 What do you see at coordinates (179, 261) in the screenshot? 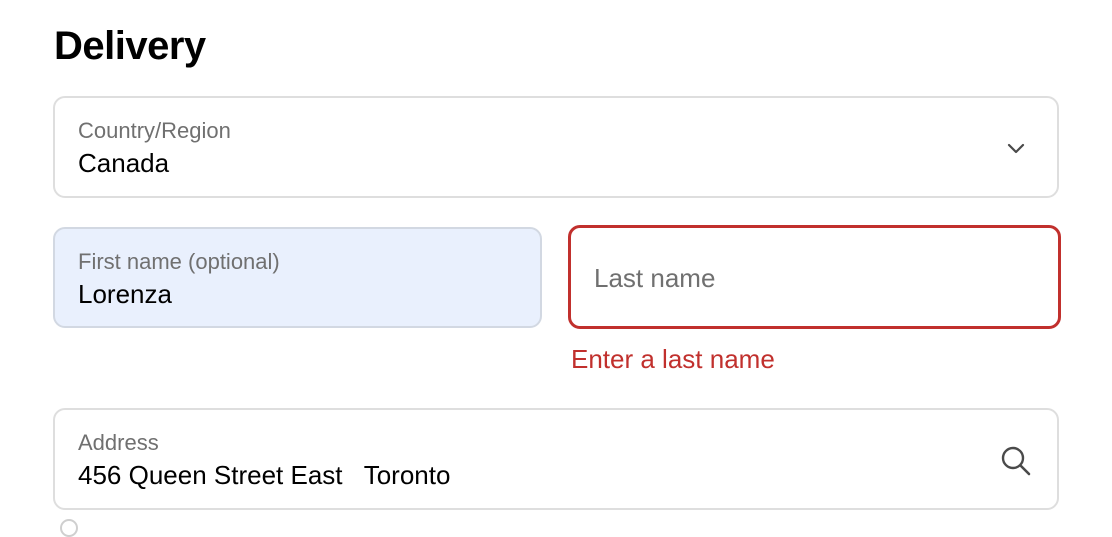
I see `first-name-label: First name (optional)` at bounding box center [179, 261].